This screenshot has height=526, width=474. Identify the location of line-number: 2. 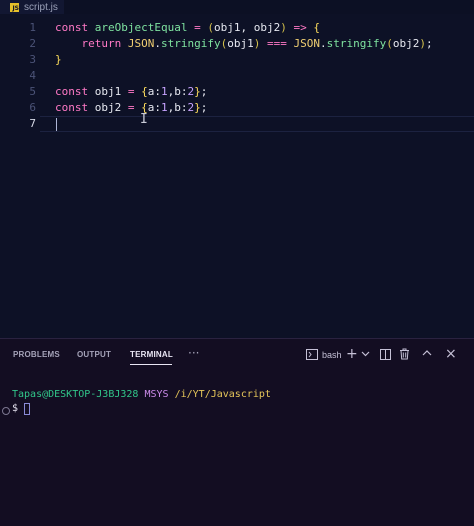
(32, 43).